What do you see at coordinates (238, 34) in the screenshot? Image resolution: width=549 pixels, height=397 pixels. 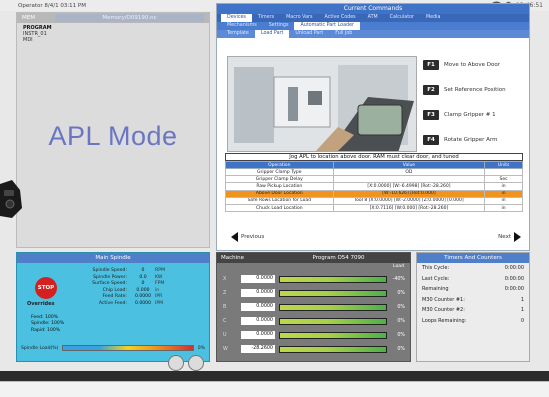 I see `tab-template: Template` at bounding box center [238, 34].